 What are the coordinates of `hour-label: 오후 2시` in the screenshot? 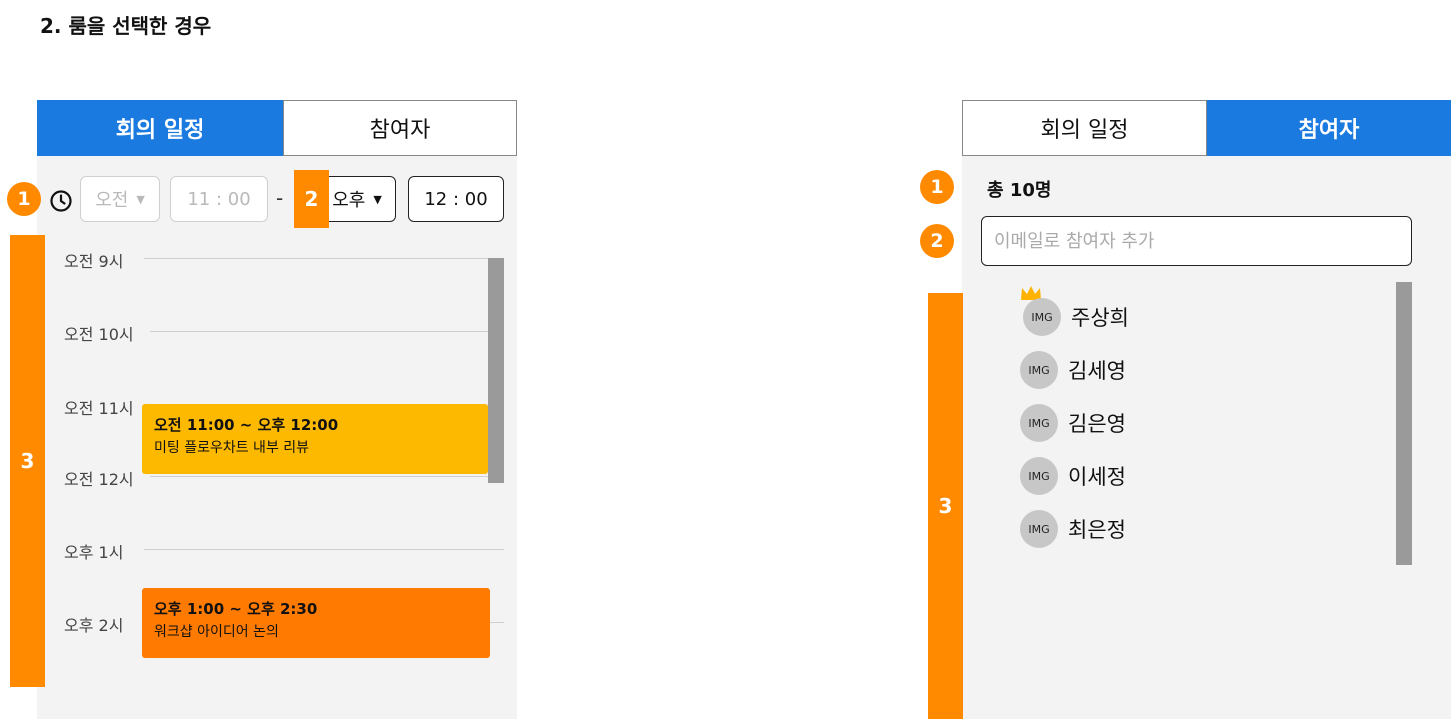 It's located at (94, 625).